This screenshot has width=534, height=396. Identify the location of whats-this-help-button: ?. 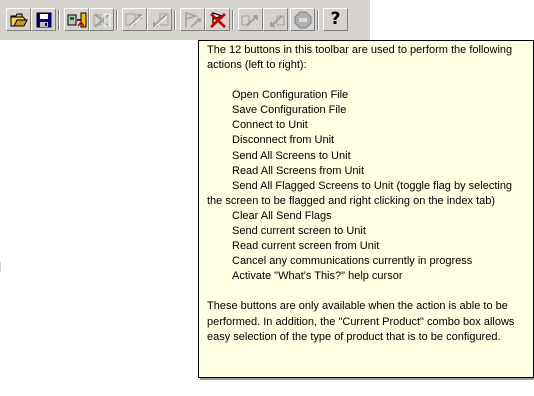
(335, 19).